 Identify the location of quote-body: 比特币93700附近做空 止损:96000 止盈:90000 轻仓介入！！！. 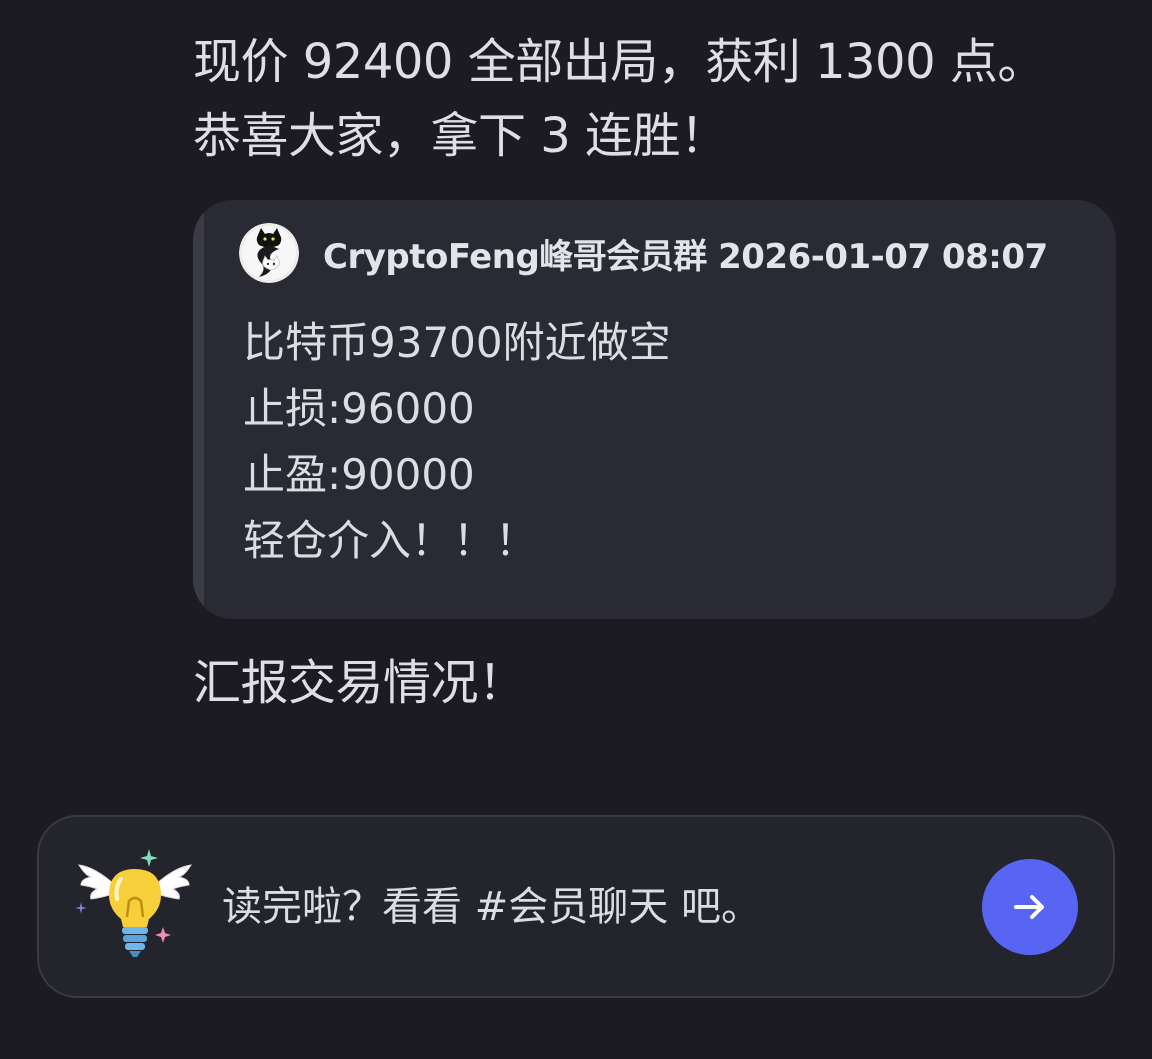
(457, 442).